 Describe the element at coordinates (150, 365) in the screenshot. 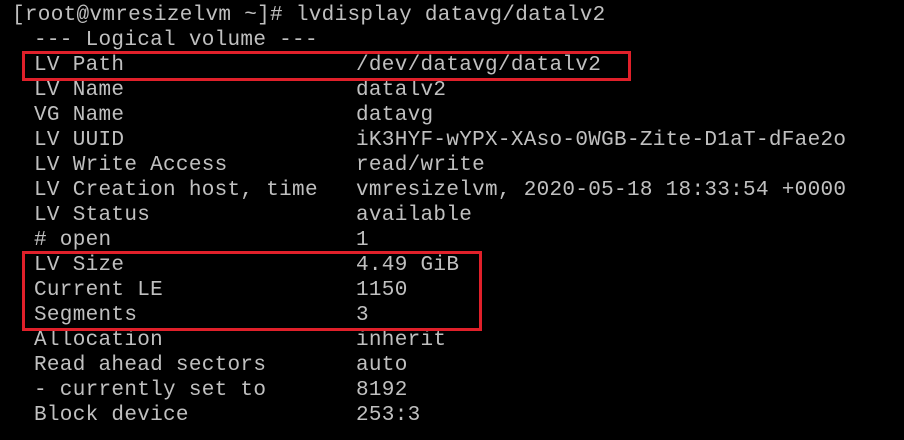

I see `property-label: Read ahead sectors` at that location.